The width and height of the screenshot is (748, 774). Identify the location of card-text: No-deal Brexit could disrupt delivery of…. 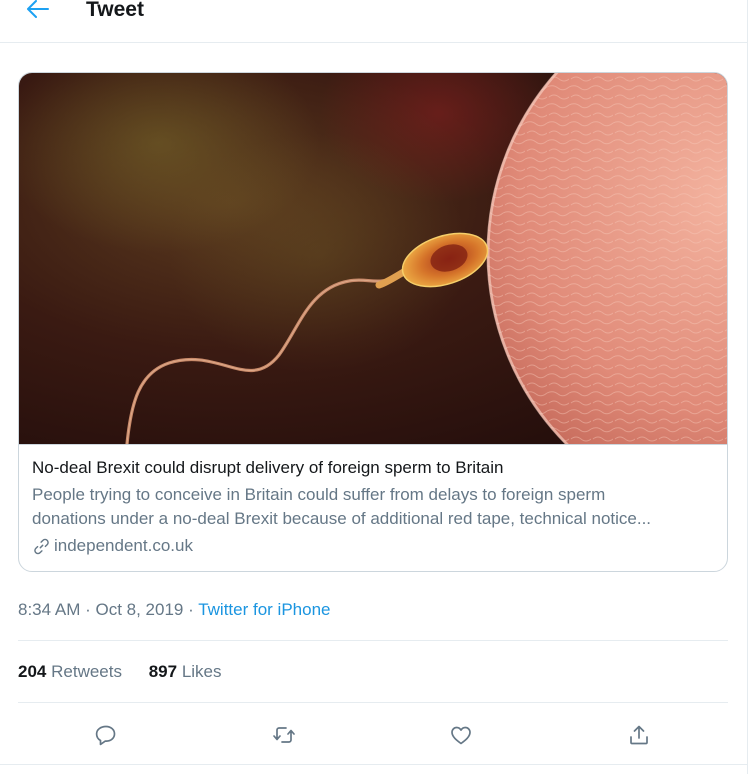
(375, 507).